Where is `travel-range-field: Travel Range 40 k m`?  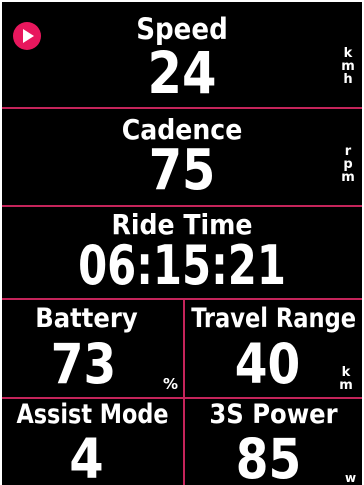
travel-range-field: Travel Range 40 k m is located at coordinates (273, 349).